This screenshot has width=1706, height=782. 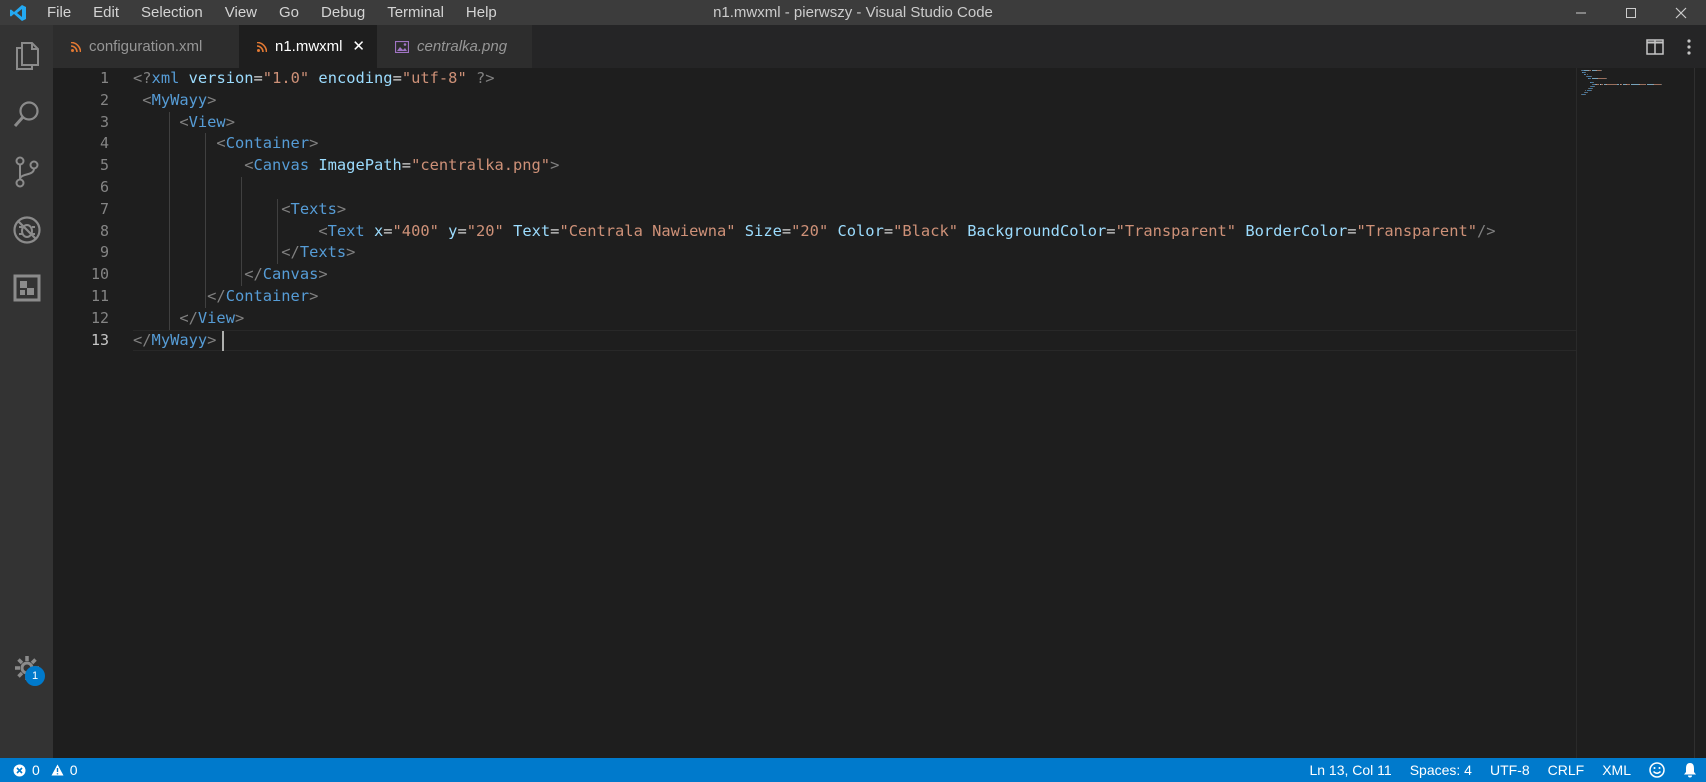 What do you see at coordinates (221, 78) in the screenshot?
I see `code-token: version` at bounding box center [221, 78].